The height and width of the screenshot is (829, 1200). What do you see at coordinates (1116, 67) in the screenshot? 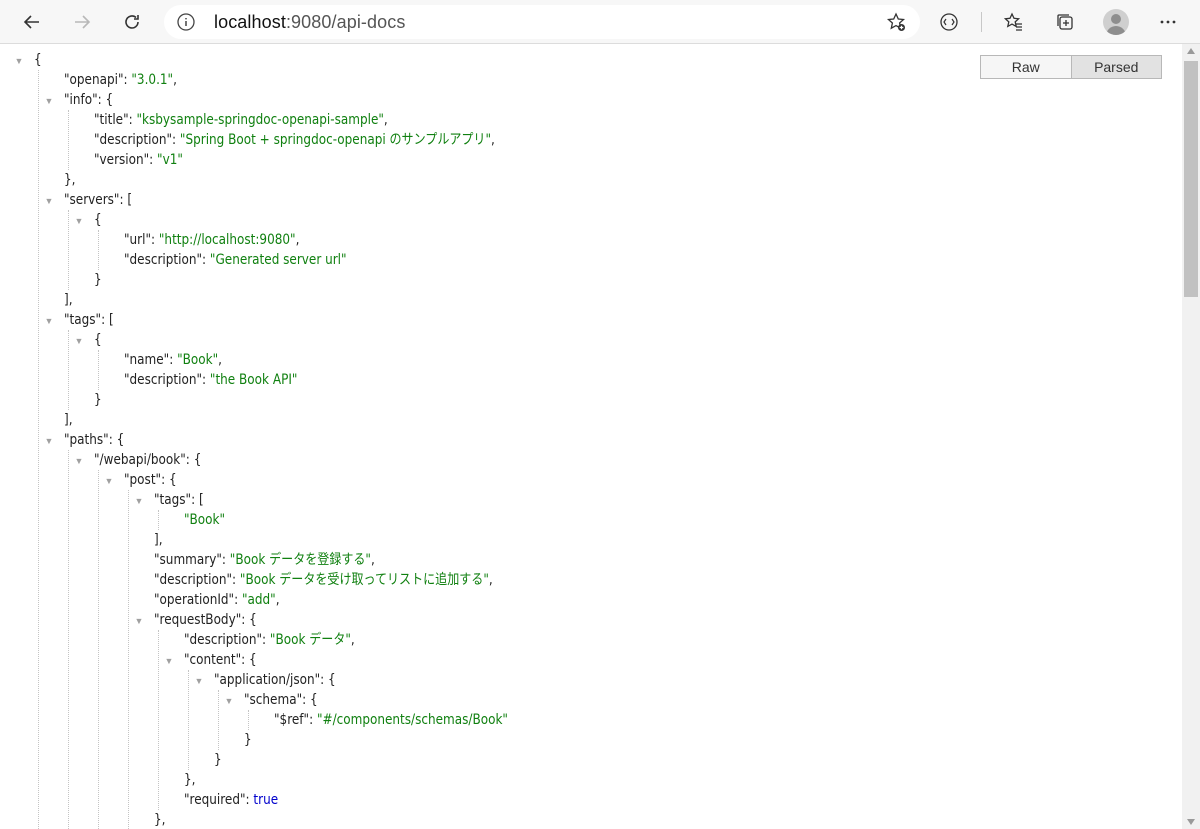
I see `parsed-button: Parsed` at bounding box center [1116, 67].